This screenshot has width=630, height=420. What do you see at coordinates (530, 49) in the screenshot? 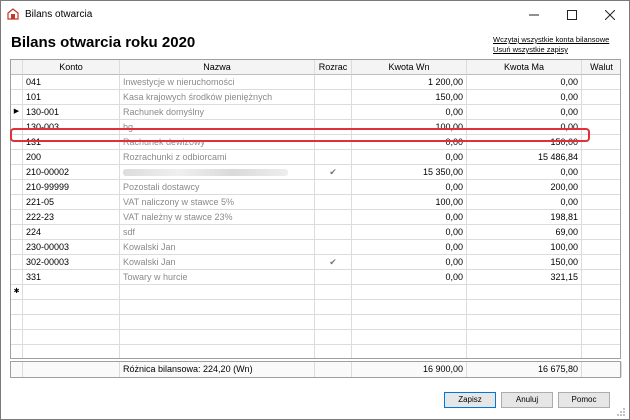
I see `delete-all-entries-link: Usuń wszystkie zapisy` at bounding box center [530, 49].